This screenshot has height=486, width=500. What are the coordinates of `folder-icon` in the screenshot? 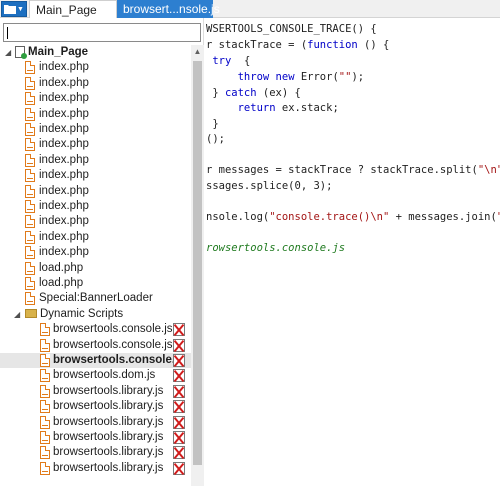 It's located at (10, 9).